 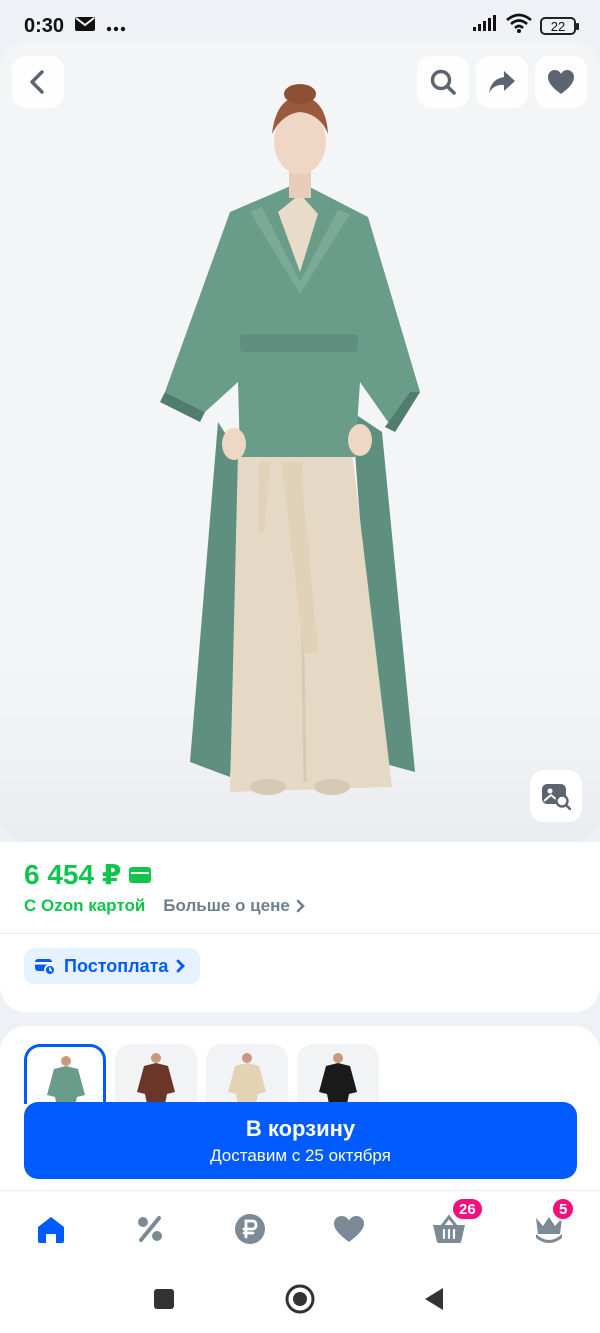 I want to click on share-button, so click(x=502, y=82).